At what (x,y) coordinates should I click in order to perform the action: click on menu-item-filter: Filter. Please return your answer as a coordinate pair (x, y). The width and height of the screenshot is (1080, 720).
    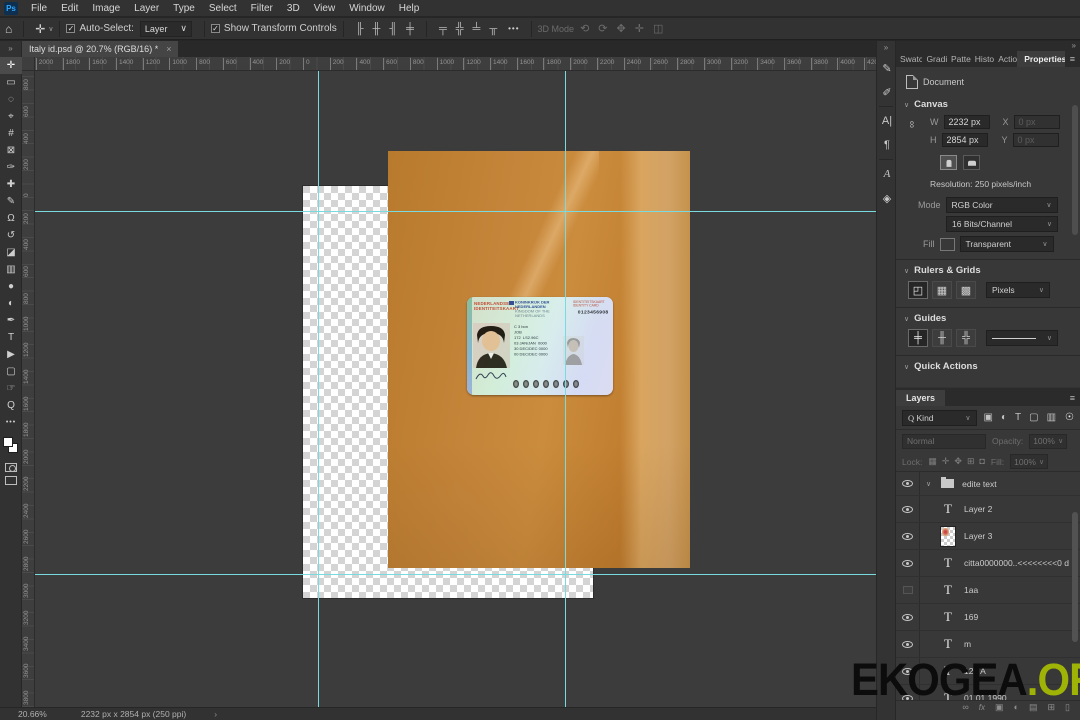
    Looking at the image, I should click on (262, 8).